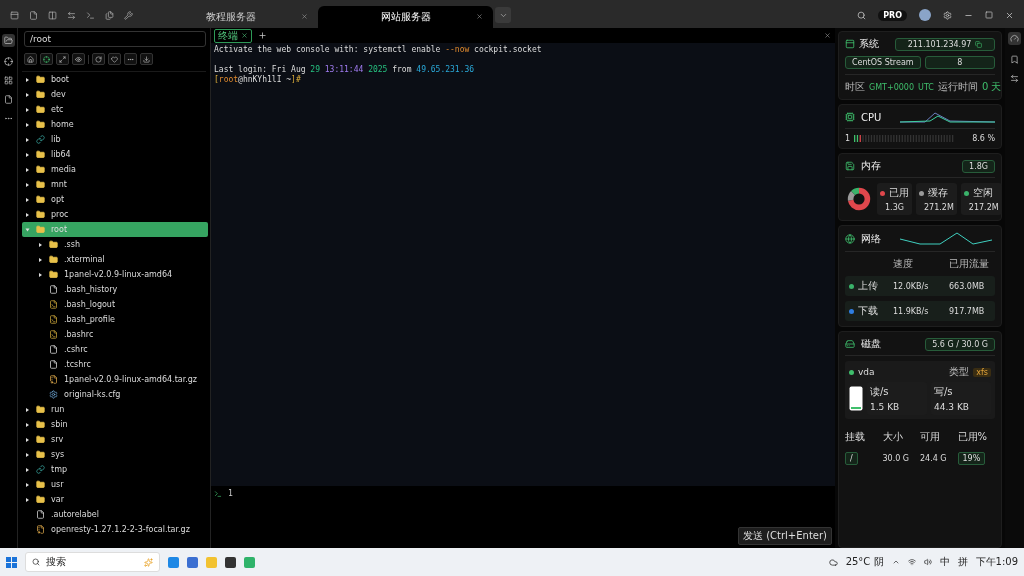 The height and width of the screenshot is (576, 1024). What do you see at coordinates (945, 44) in the screenshot?
I see `ip-address: 211.101.234.97` at bounding box center [945, 44].